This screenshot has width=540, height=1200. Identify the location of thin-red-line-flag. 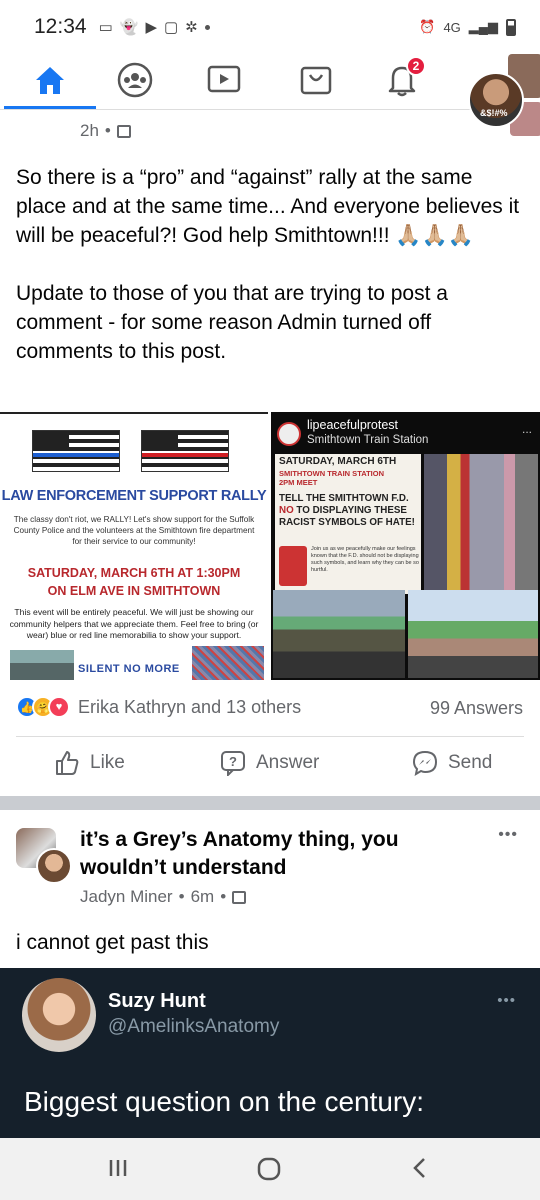
(185, 451).